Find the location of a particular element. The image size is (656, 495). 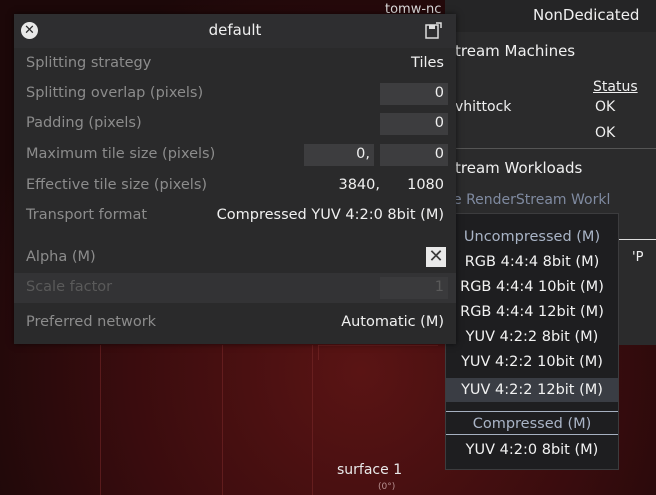

splitting-overlap-label: Splitting overlap (pixels) is located at coordinates (115, 93).